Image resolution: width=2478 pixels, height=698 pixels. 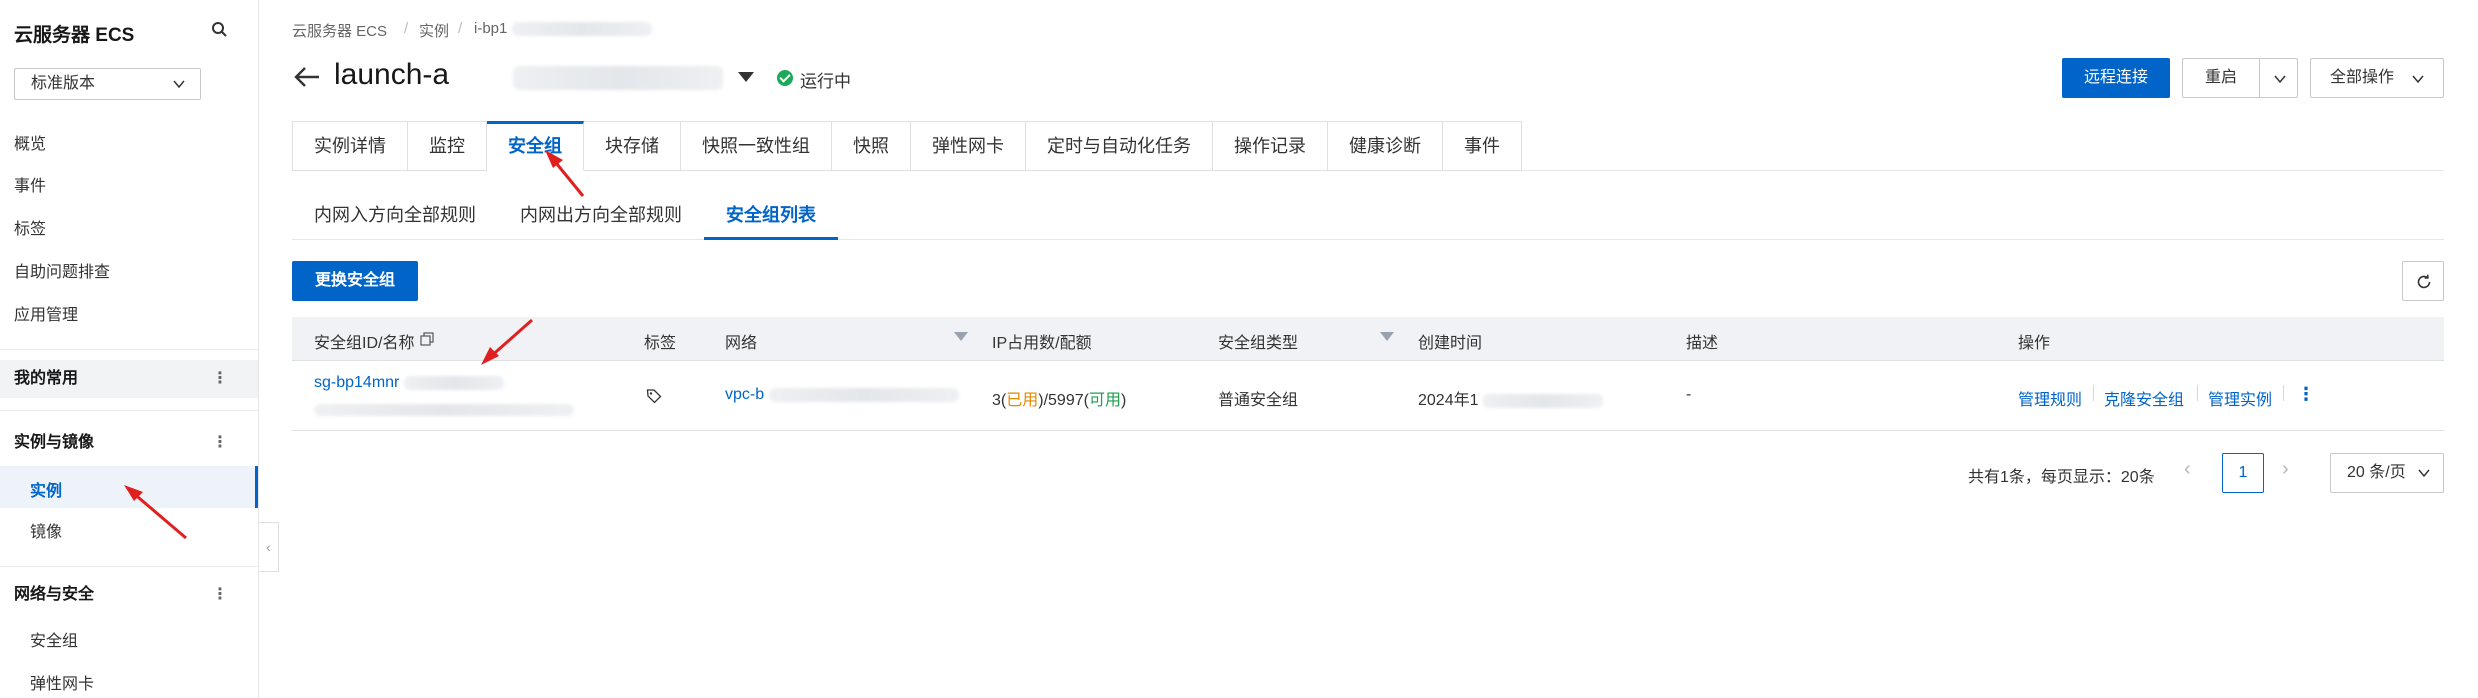 What do you see at coordinates (871, 146) in the screenshot?
I see `tab-snapshots: 快照` at bounding box center [871, 146].